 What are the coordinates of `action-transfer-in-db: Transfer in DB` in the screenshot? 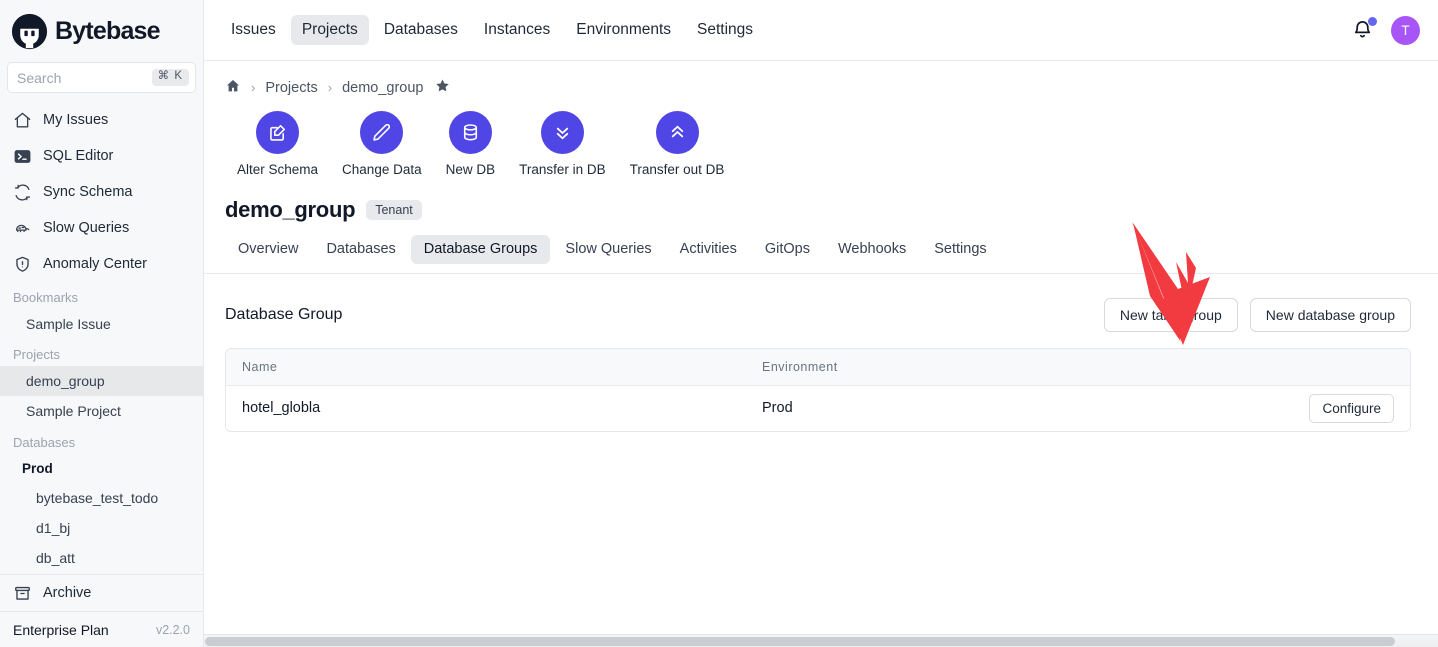 It's located at (562, 144).